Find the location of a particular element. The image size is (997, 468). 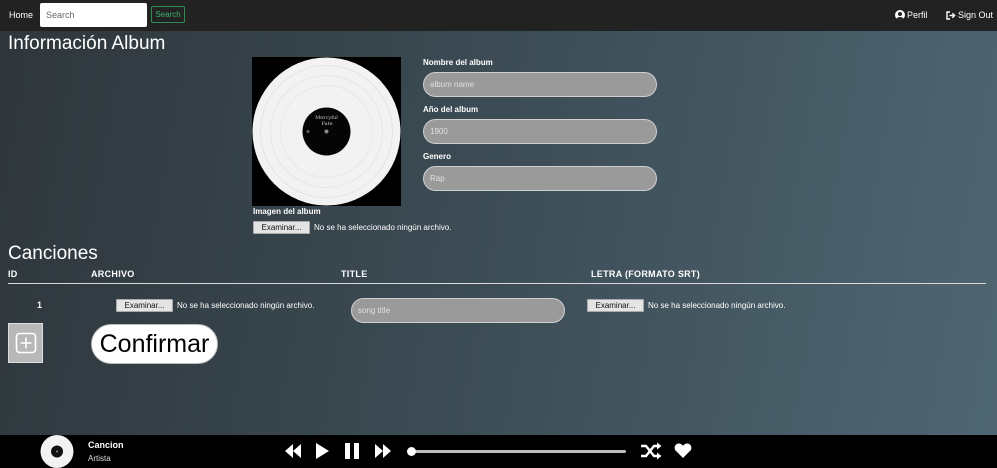

table-header-divider is located at coordinates (497, 283).